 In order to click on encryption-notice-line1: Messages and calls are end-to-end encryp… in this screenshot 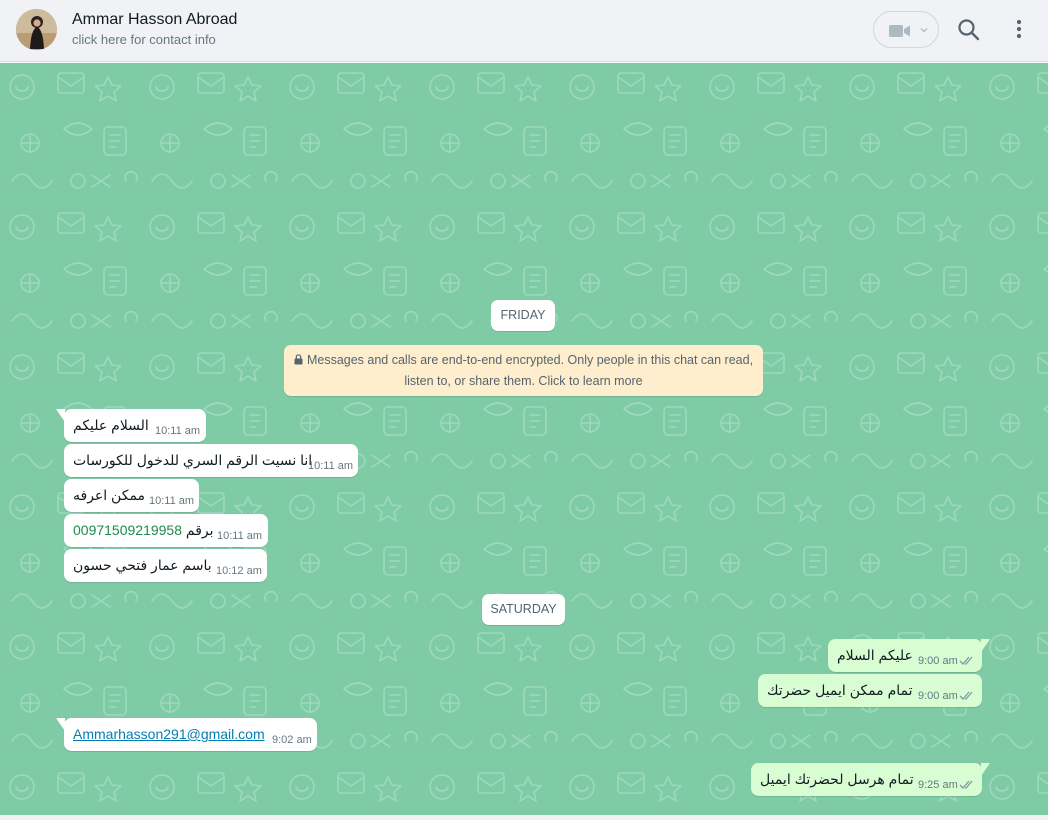, I will do `click(530, 360)`.